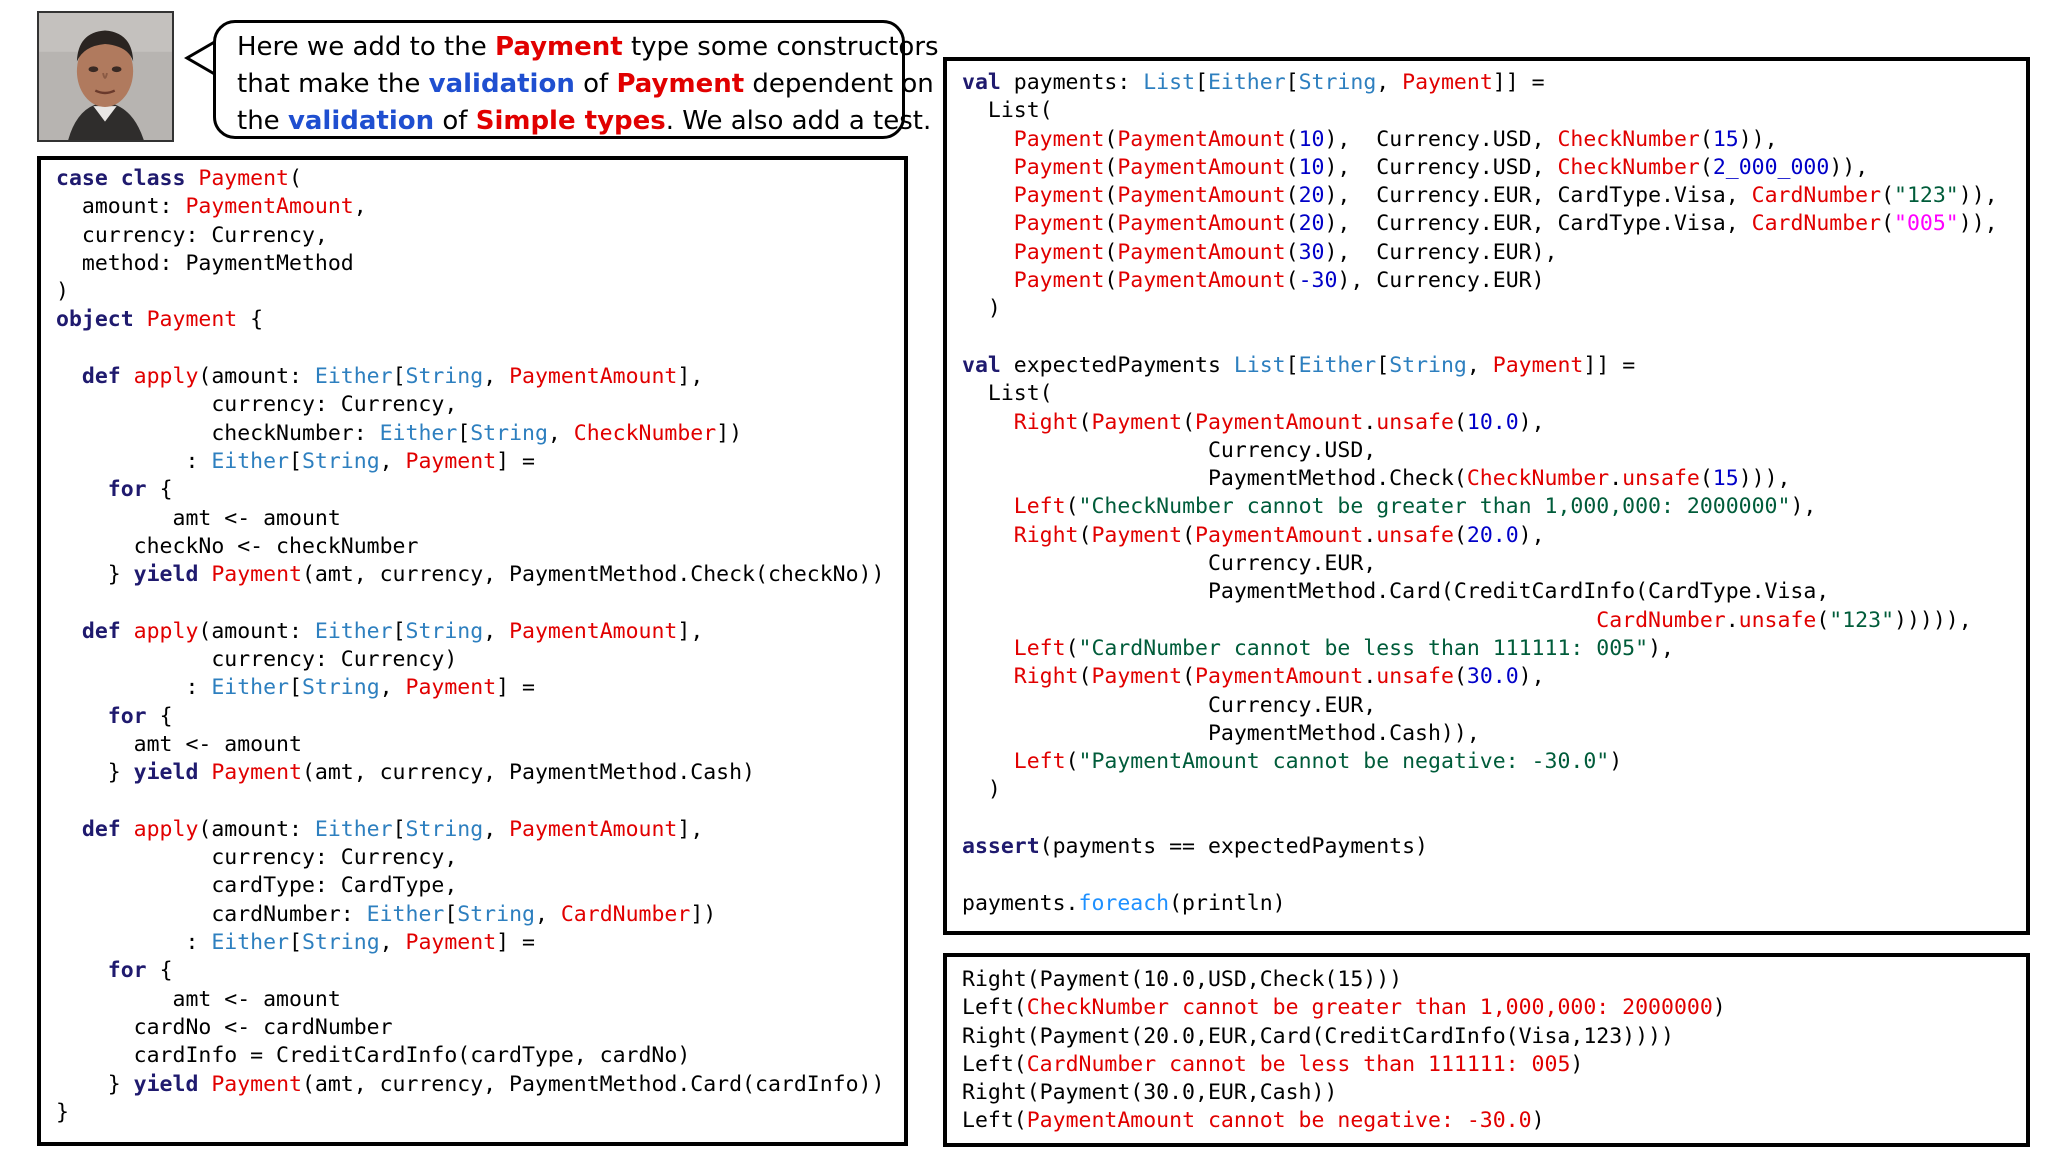 The height and width of the screenshot is (1152, 2048). I want to click on code-line: amount: PaymentAmount,, so click(480, 207).